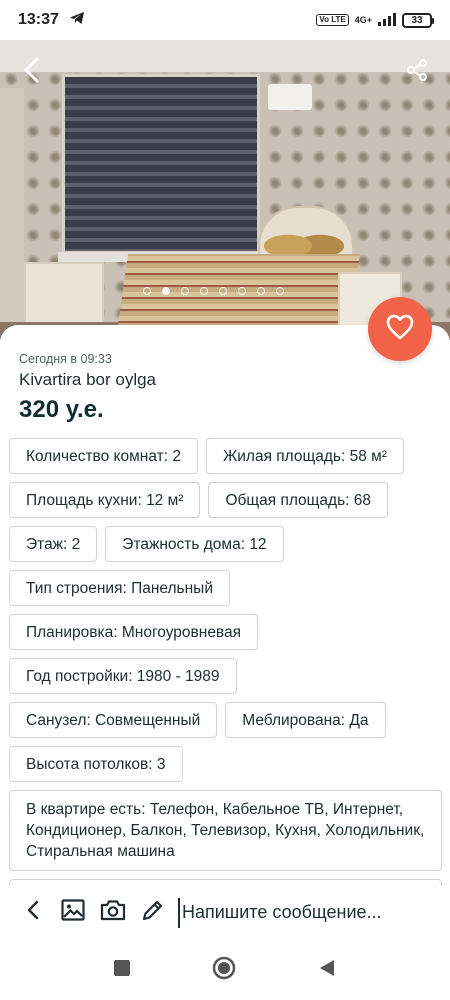 This screenshot has width=450, height=1000. I want to click on camera-button, so click(113, 913).